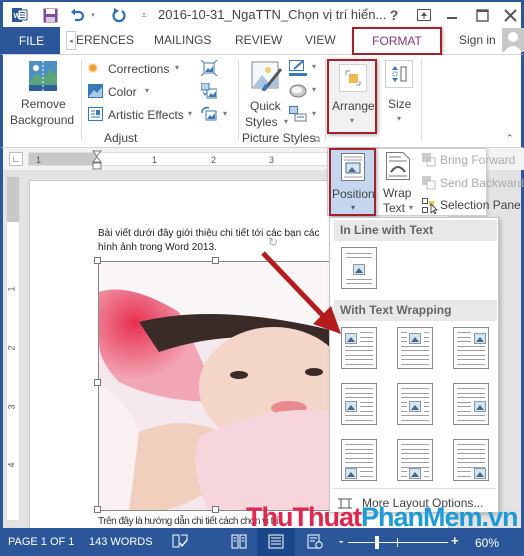 Image resolution: width=524 pixels, height=556 pixels. Describe the element at coordinates (510, 138) in the screenshot. I see `collapse-ribbon-icon: ⌃` at that location.